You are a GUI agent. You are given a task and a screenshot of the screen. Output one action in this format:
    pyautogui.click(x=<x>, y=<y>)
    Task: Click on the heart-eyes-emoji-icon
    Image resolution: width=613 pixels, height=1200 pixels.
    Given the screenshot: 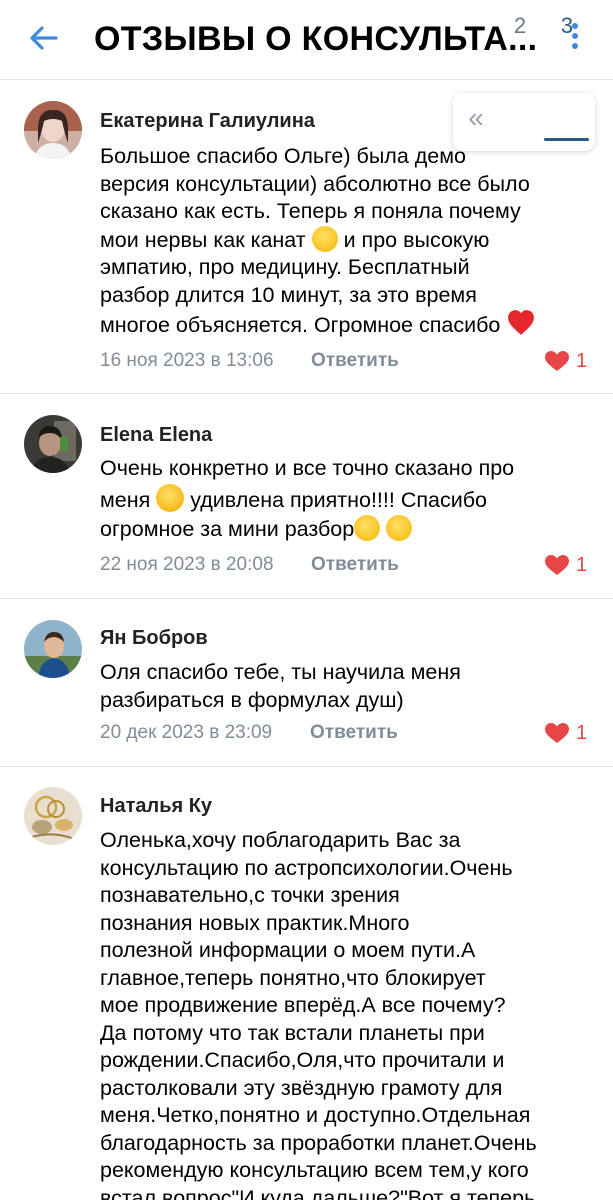 What is the action you would take?
    pyautogui.click(x=399, y=528)
    